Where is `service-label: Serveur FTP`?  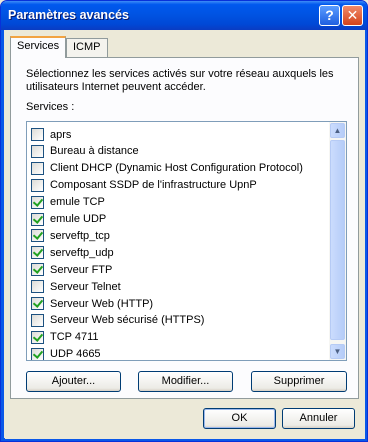 service-label: Serveur FTP is located at coordinates (81, 269).